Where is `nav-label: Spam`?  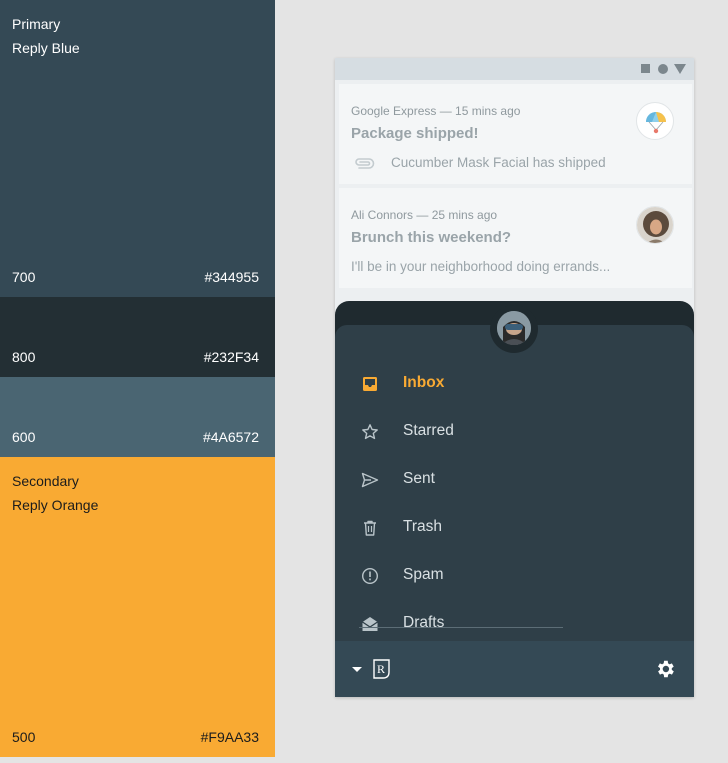
nav-label: Spam is located at coordinates (423, 574).